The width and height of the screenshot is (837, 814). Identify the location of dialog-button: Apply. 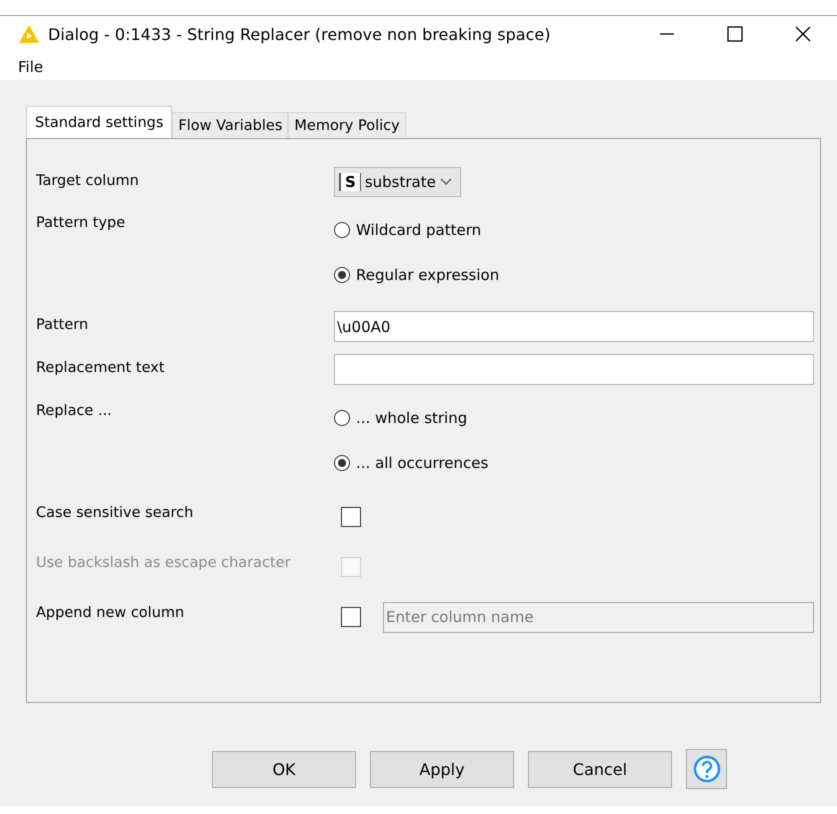
(442, 769).